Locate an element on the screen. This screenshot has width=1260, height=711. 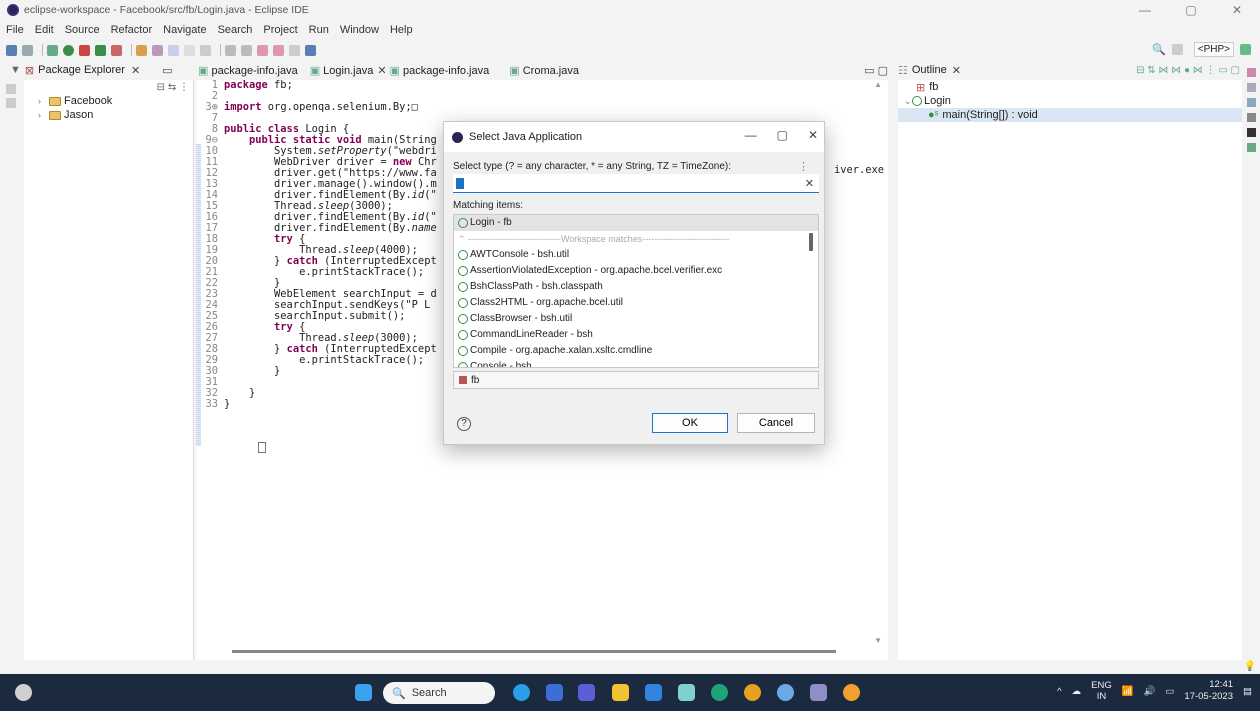
search-icon: 🔍 is located at coordinates (1159, 49).